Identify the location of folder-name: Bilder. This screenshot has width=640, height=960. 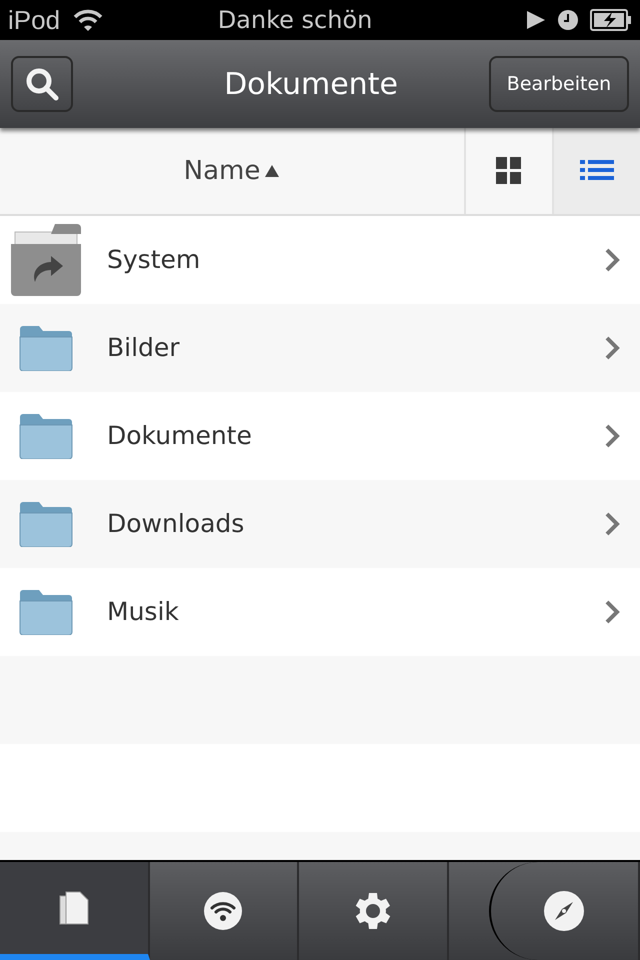
(144, 348).